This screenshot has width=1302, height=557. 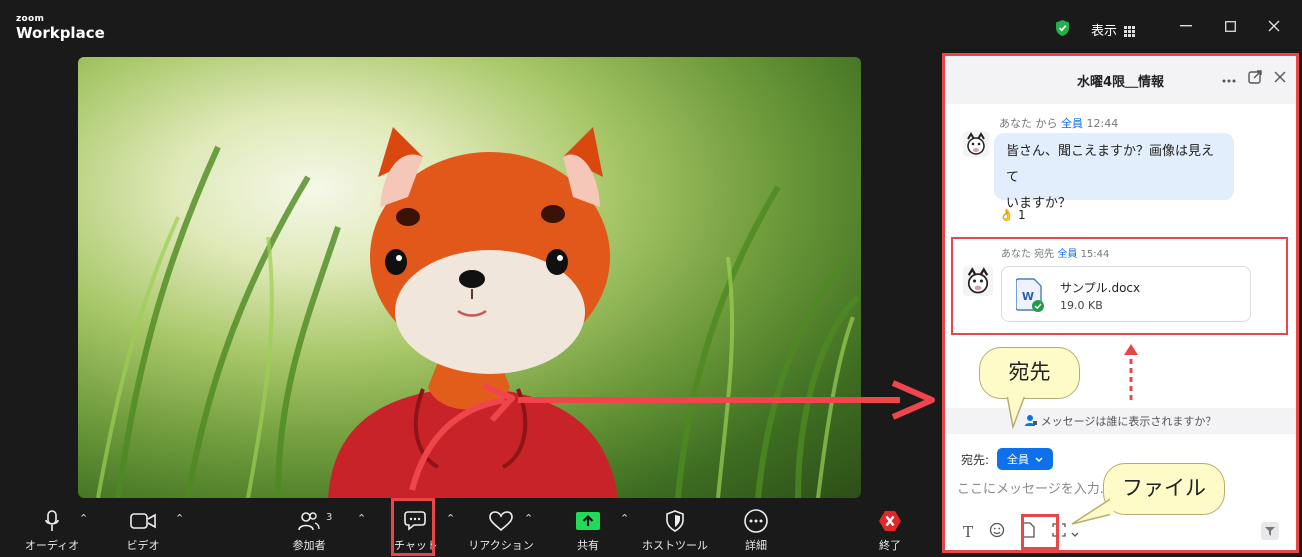 I want to click on callout-recipient: 宛先, so click(x=1029, y=373).